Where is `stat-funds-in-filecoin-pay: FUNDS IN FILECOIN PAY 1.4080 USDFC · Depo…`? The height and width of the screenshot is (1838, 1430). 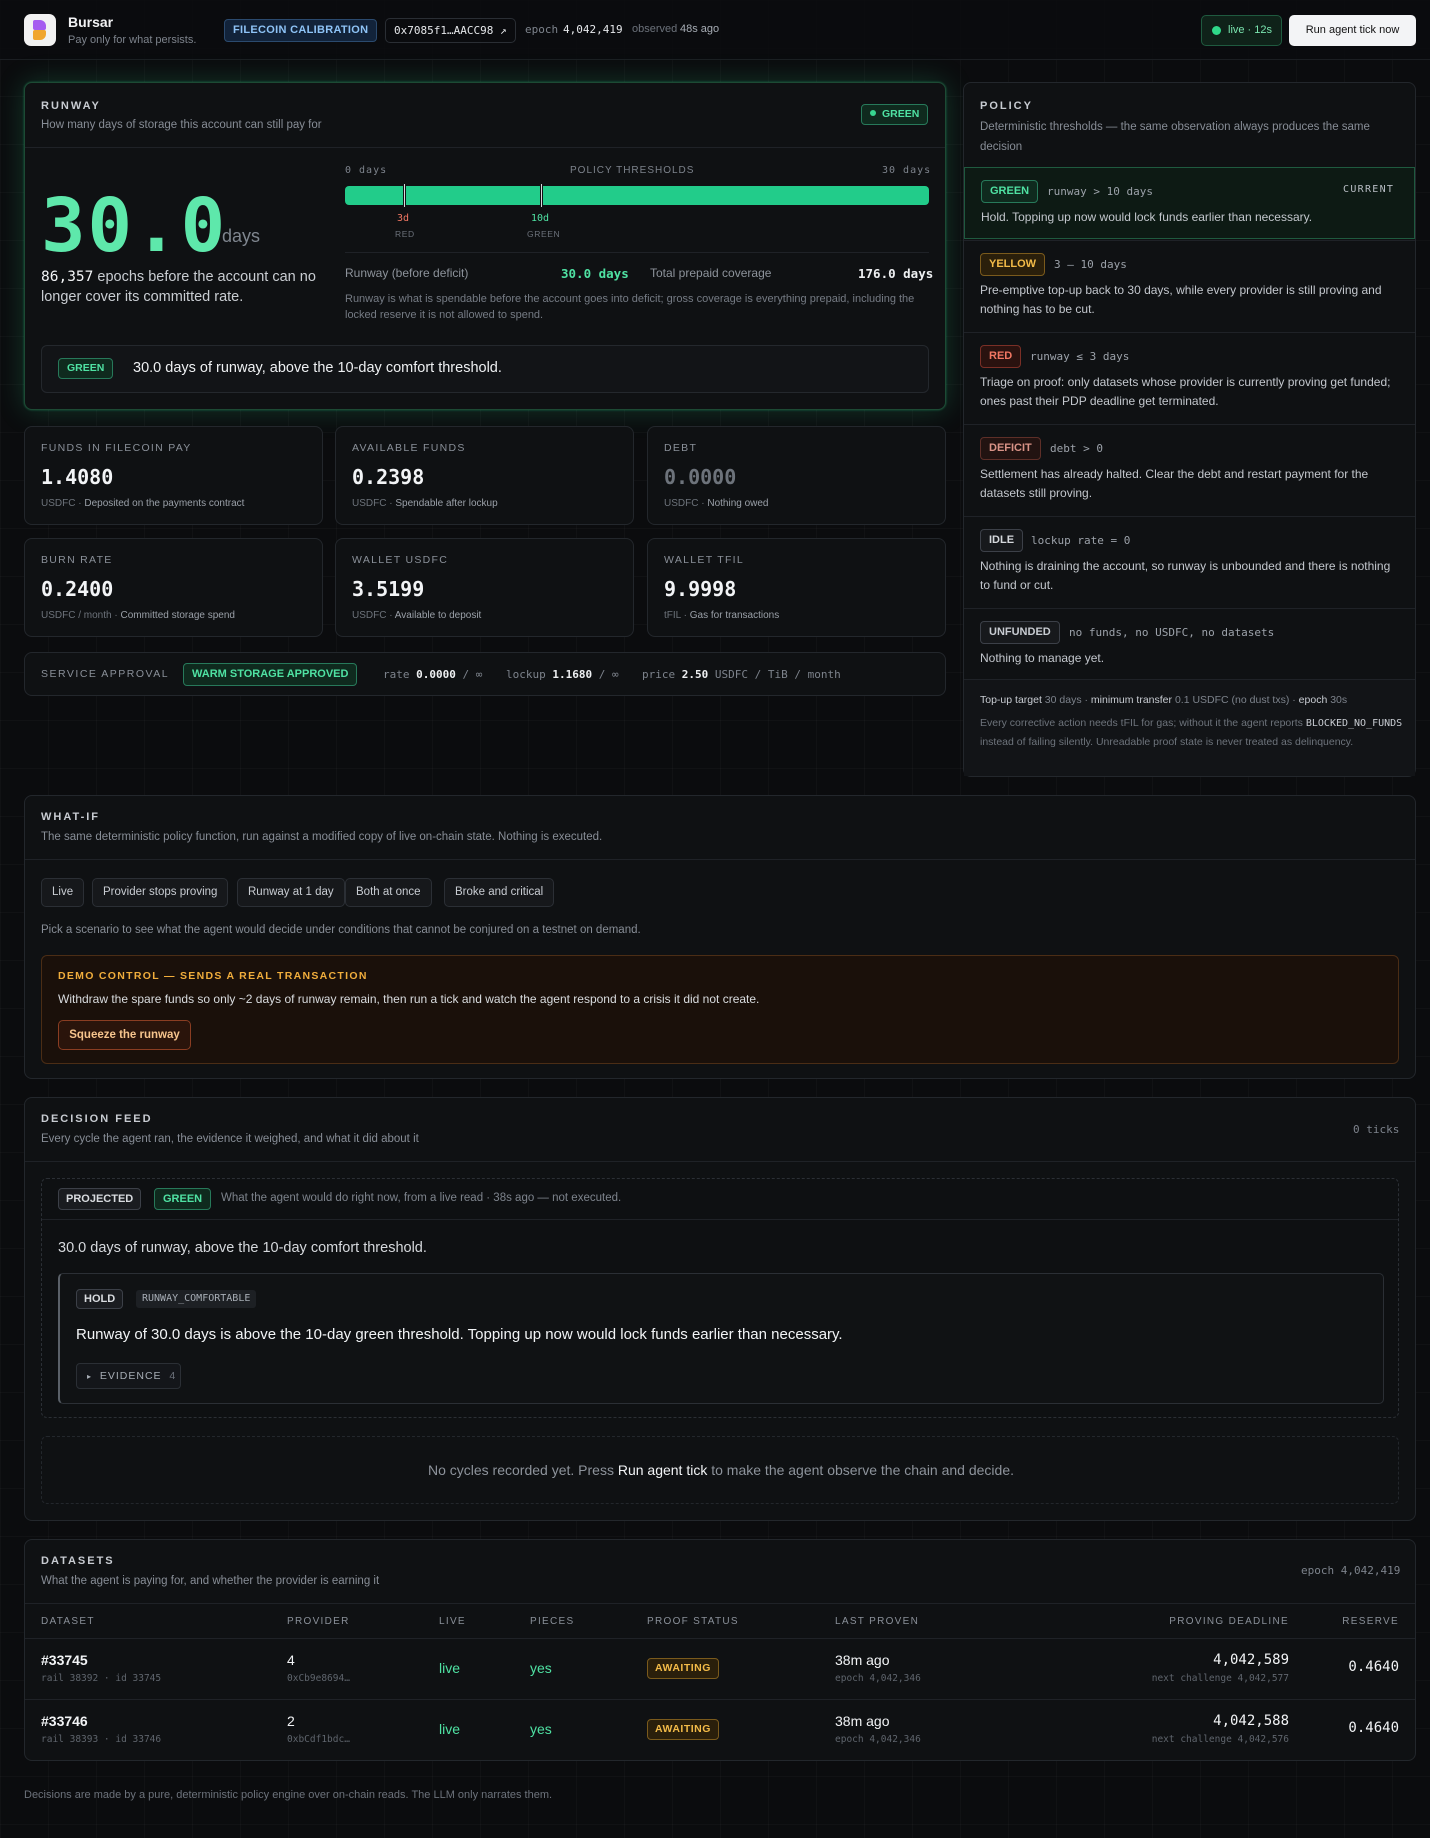 stat-funds-in-filecoin-pay: FUNDS IN FILECOIN PAY 1.4080 USDFC · Depo… is located at coordinates (173, 475).